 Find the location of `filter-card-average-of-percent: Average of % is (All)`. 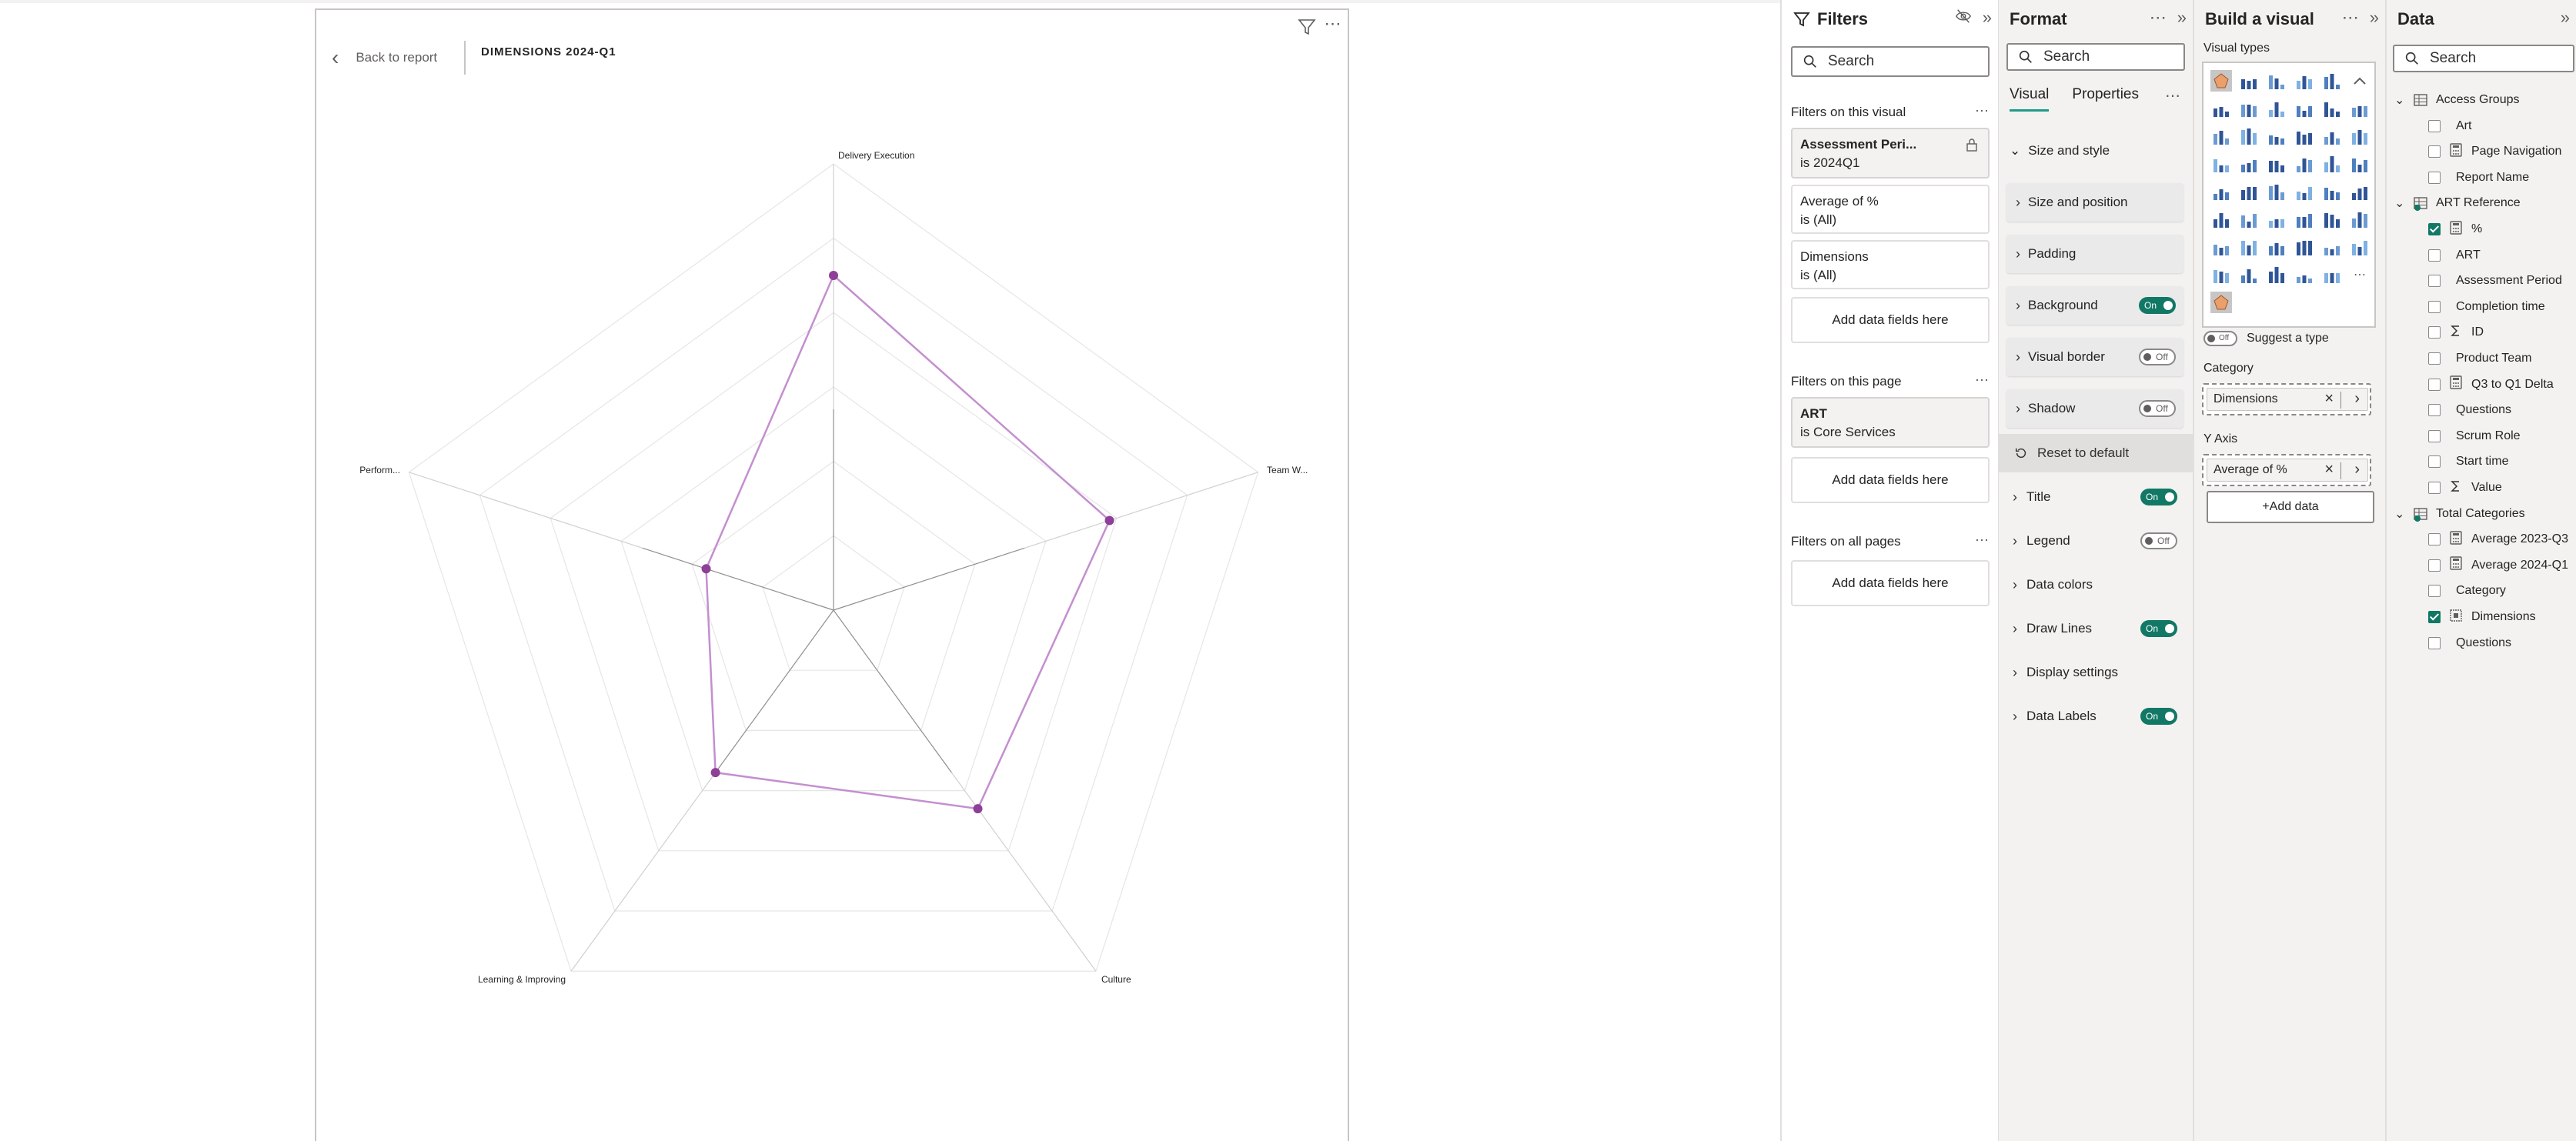

filter-card-average-of-percent: Average of % is (All) is located at coordinates (1890, 210).